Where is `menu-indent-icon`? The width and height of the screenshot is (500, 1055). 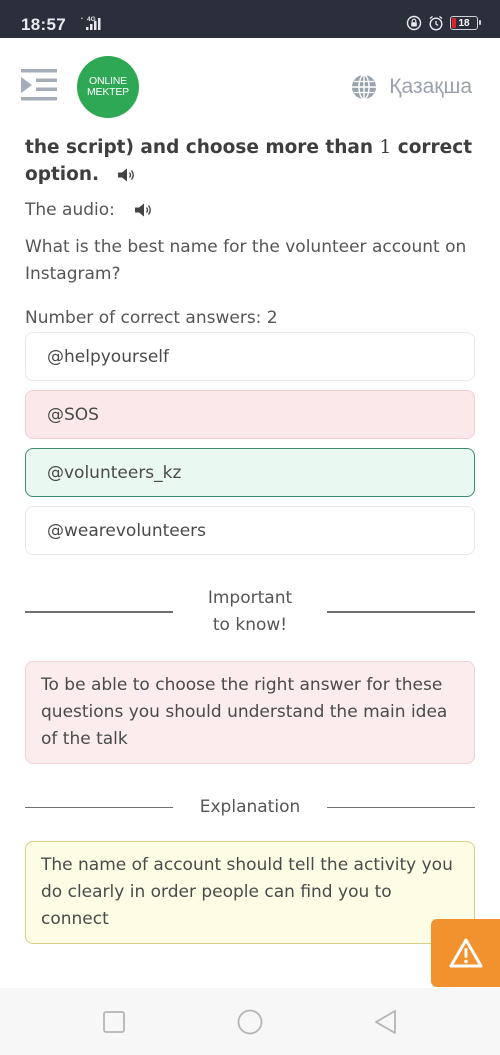 menu-indent-icon is located at coordinates (39, 85).